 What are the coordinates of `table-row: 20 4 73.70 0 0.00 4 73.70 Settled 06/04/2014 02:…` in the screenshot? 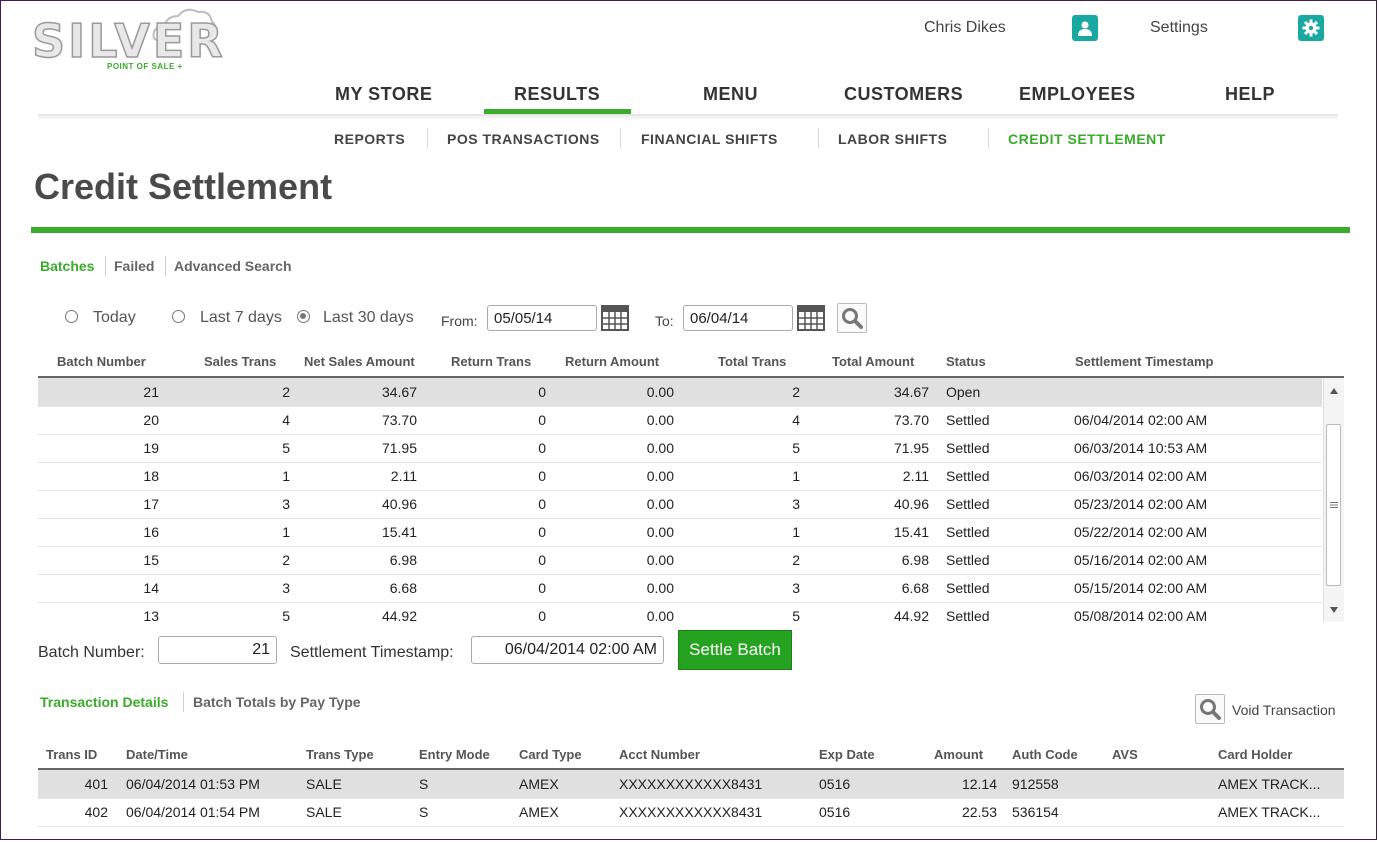 It's located at (680, 420).